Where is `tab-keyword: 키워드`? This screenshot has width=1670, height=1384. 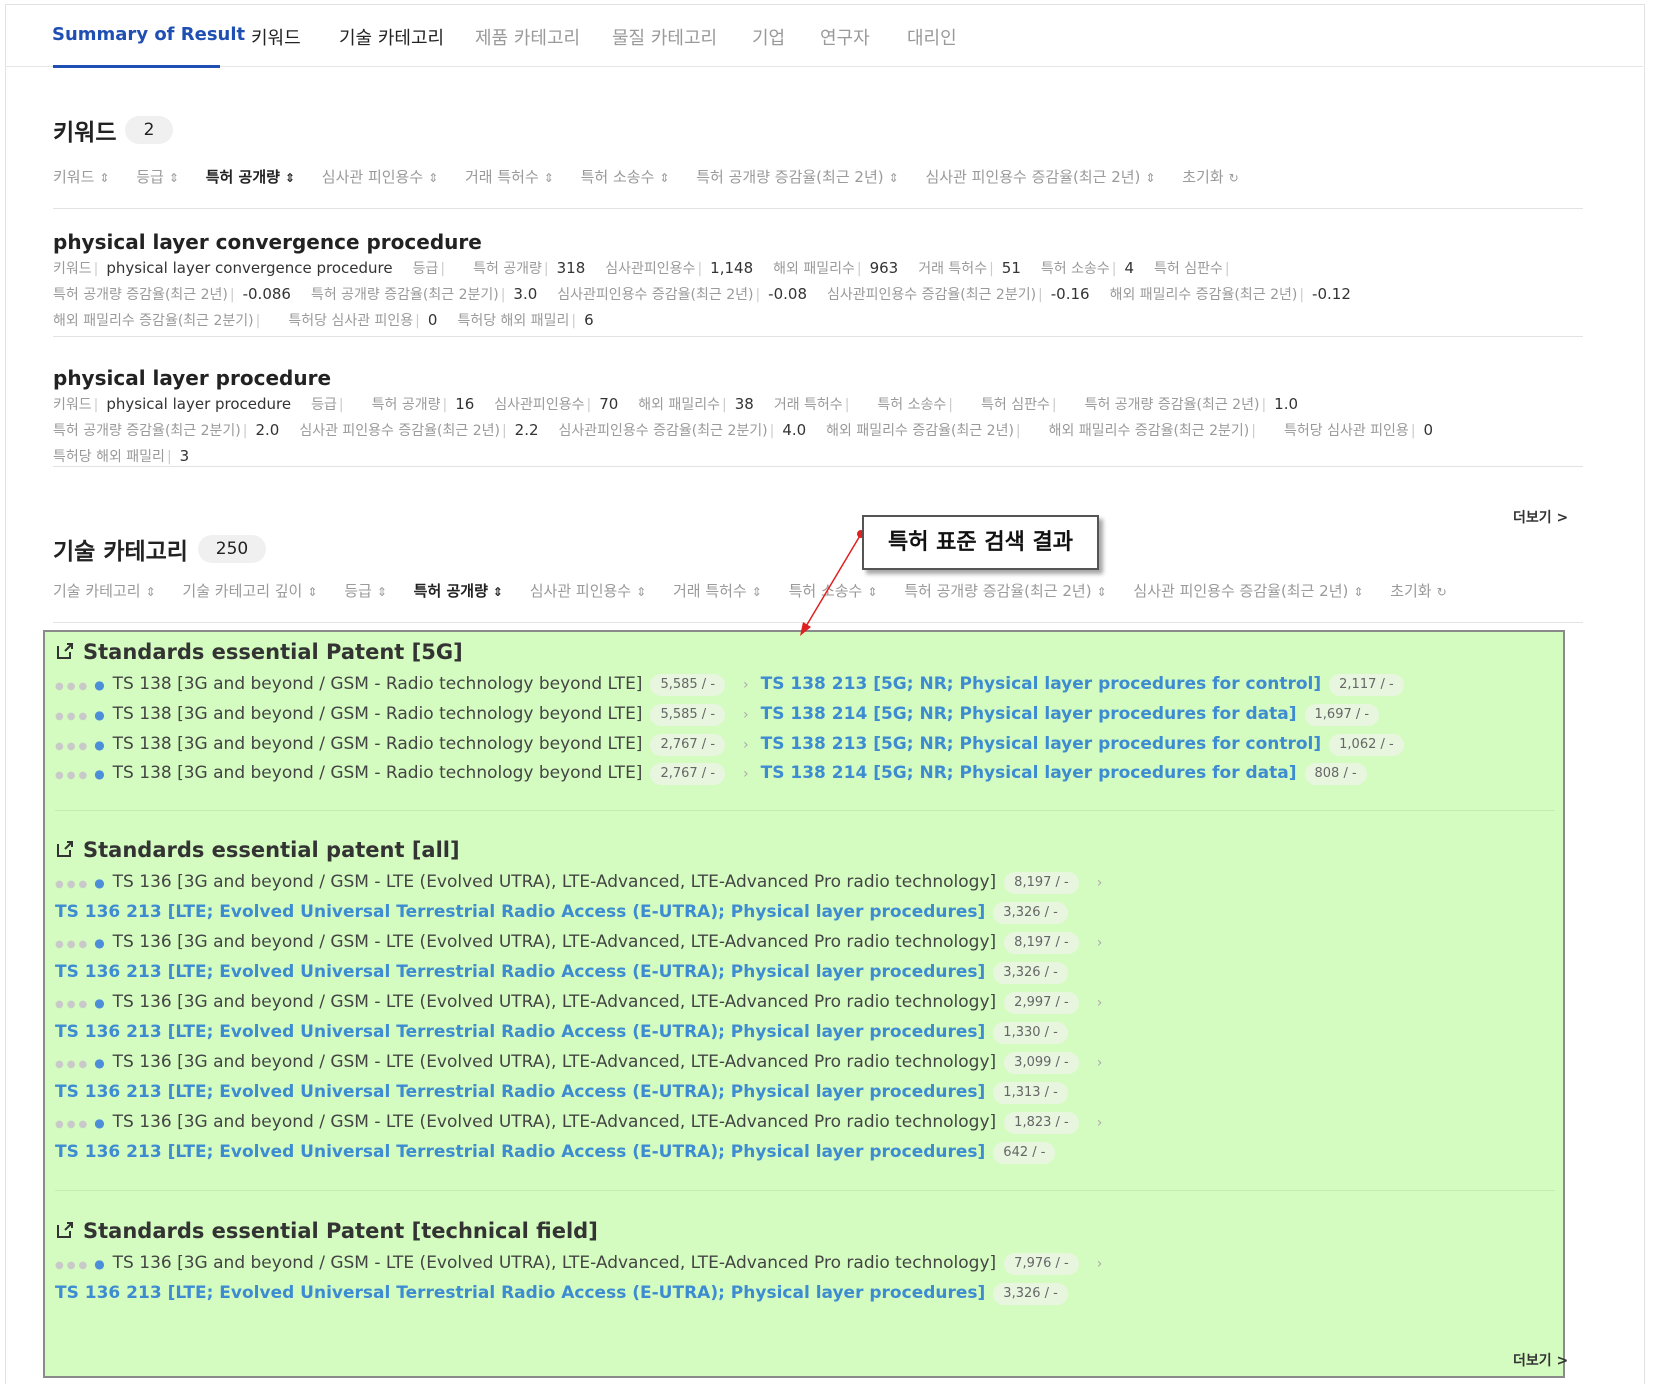
tab-keyword: 키워드 is located at coordinates (276, 37).